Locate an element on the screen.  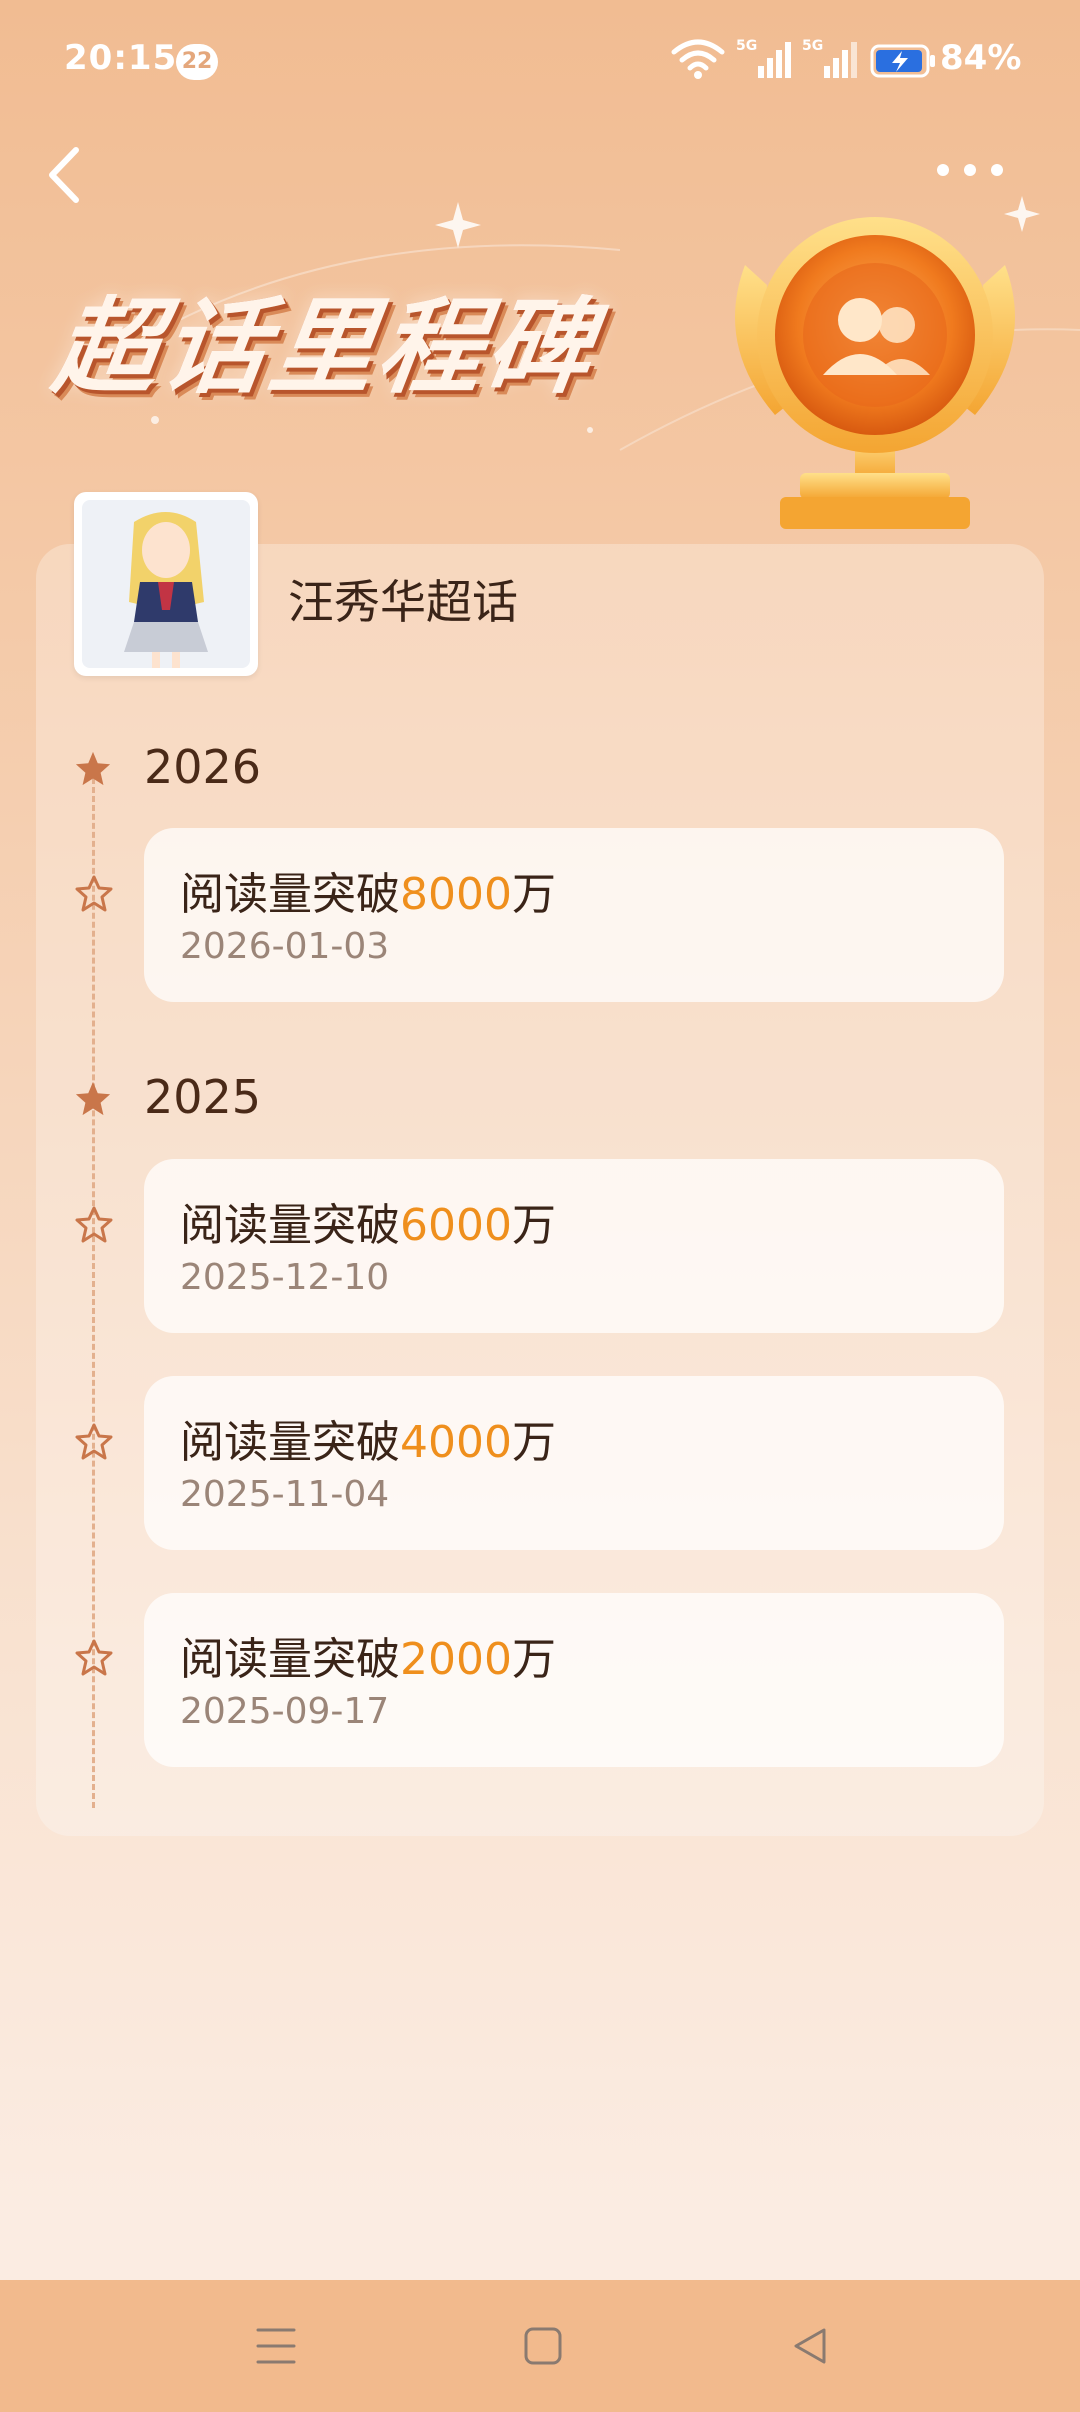
system-nav-bar is located at coordinates (540, 2346).